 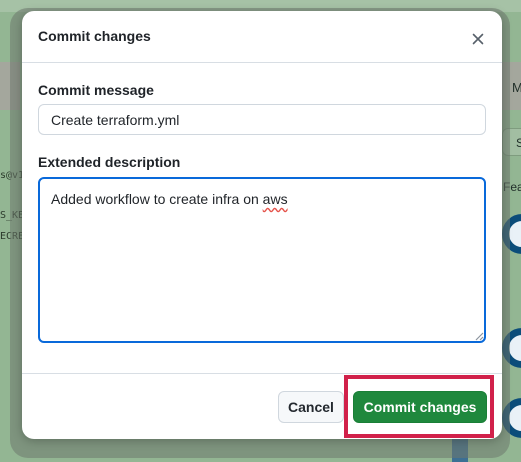 I want to click on commit-message-label: Commit message, so click(x=96, y=90).